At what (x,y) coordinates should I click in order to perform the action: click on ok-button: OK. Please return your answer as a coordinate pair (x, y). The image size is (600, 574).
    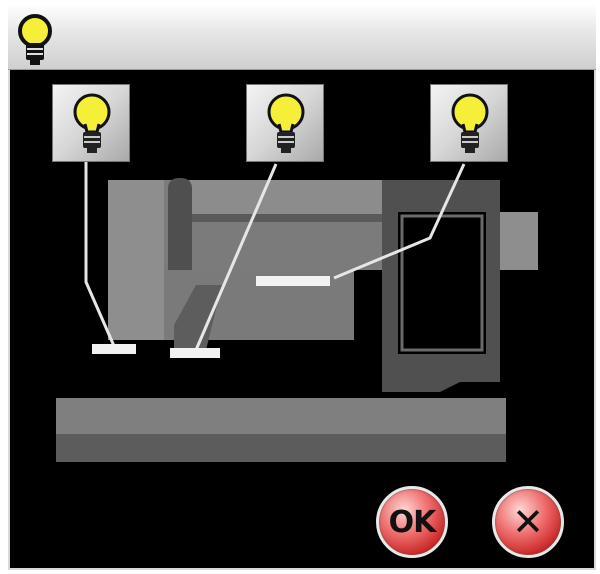
    Looking at the image, I should click on (412, 522).